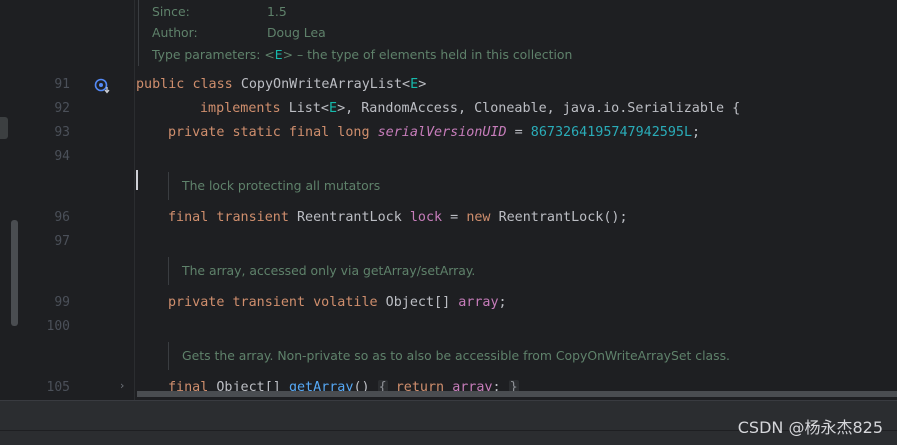 The width and height of the screenshot is (897, 445). Describe the element at coordinates (62, 84) in the screenshot. I see `line-number: 91` at that location.